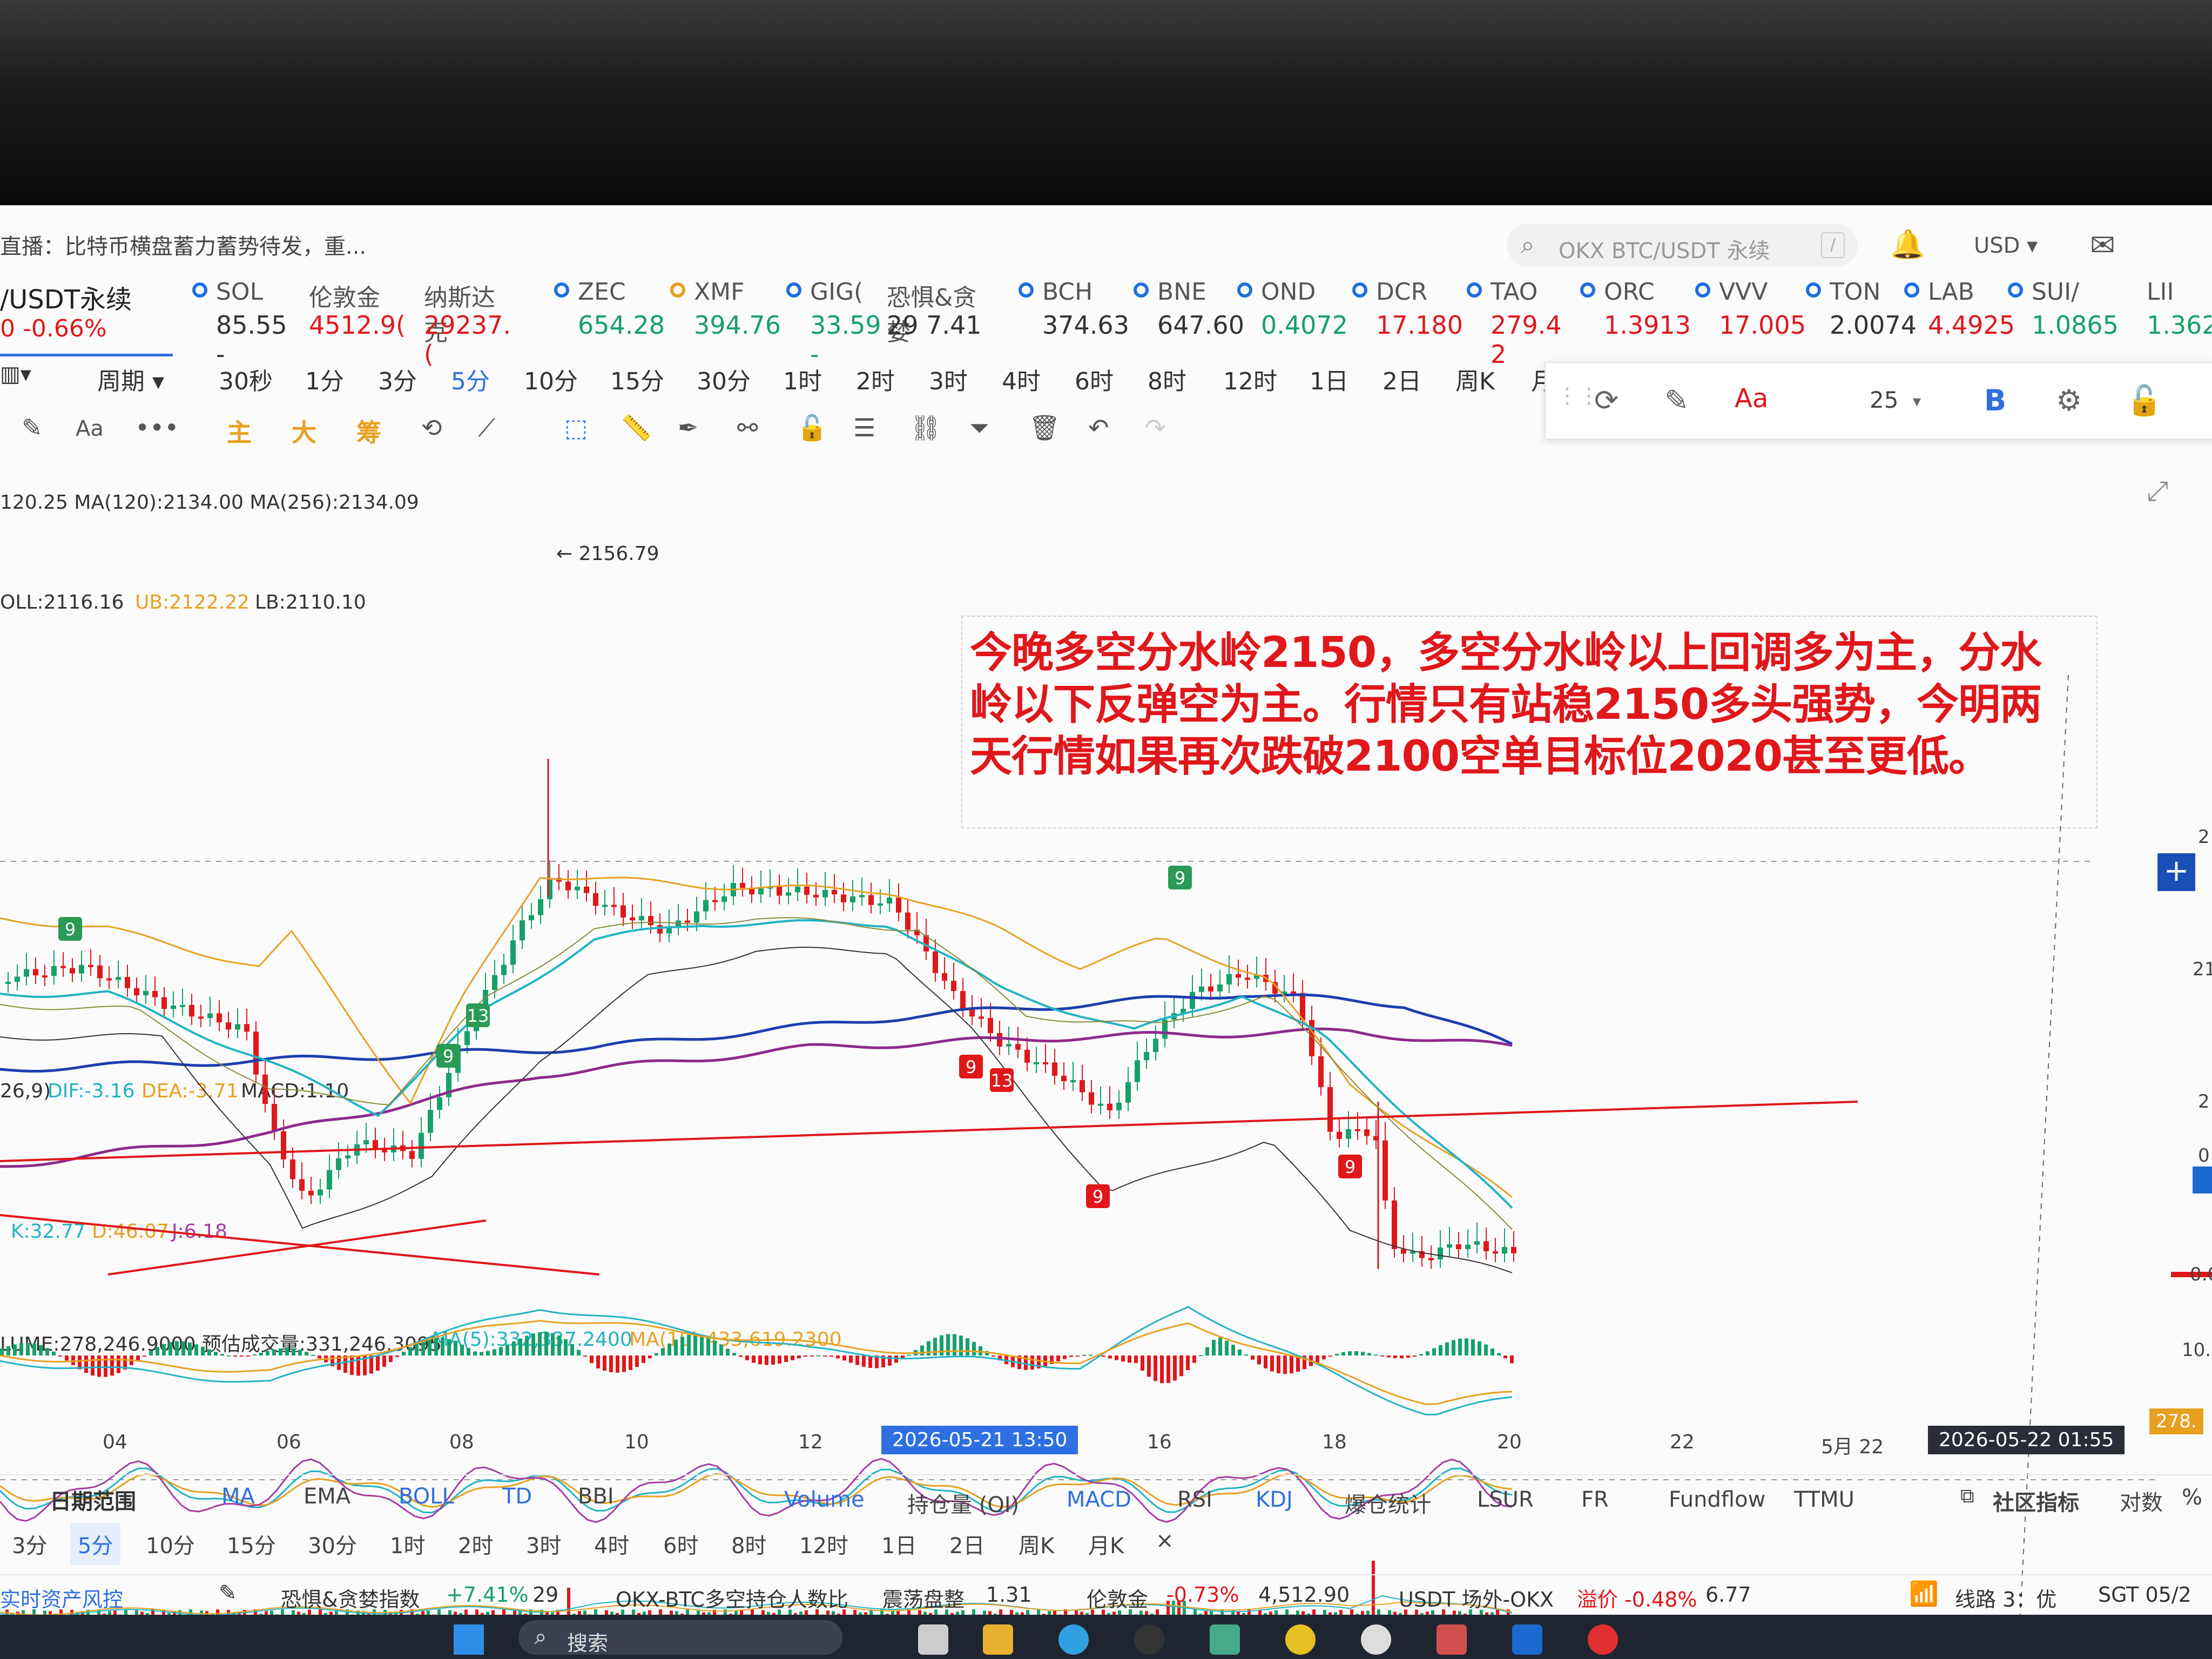 Image resolution: width=2212 pixels, height=1659 pixels. I want to click on range-4h: 4时, so click(611, 1544).